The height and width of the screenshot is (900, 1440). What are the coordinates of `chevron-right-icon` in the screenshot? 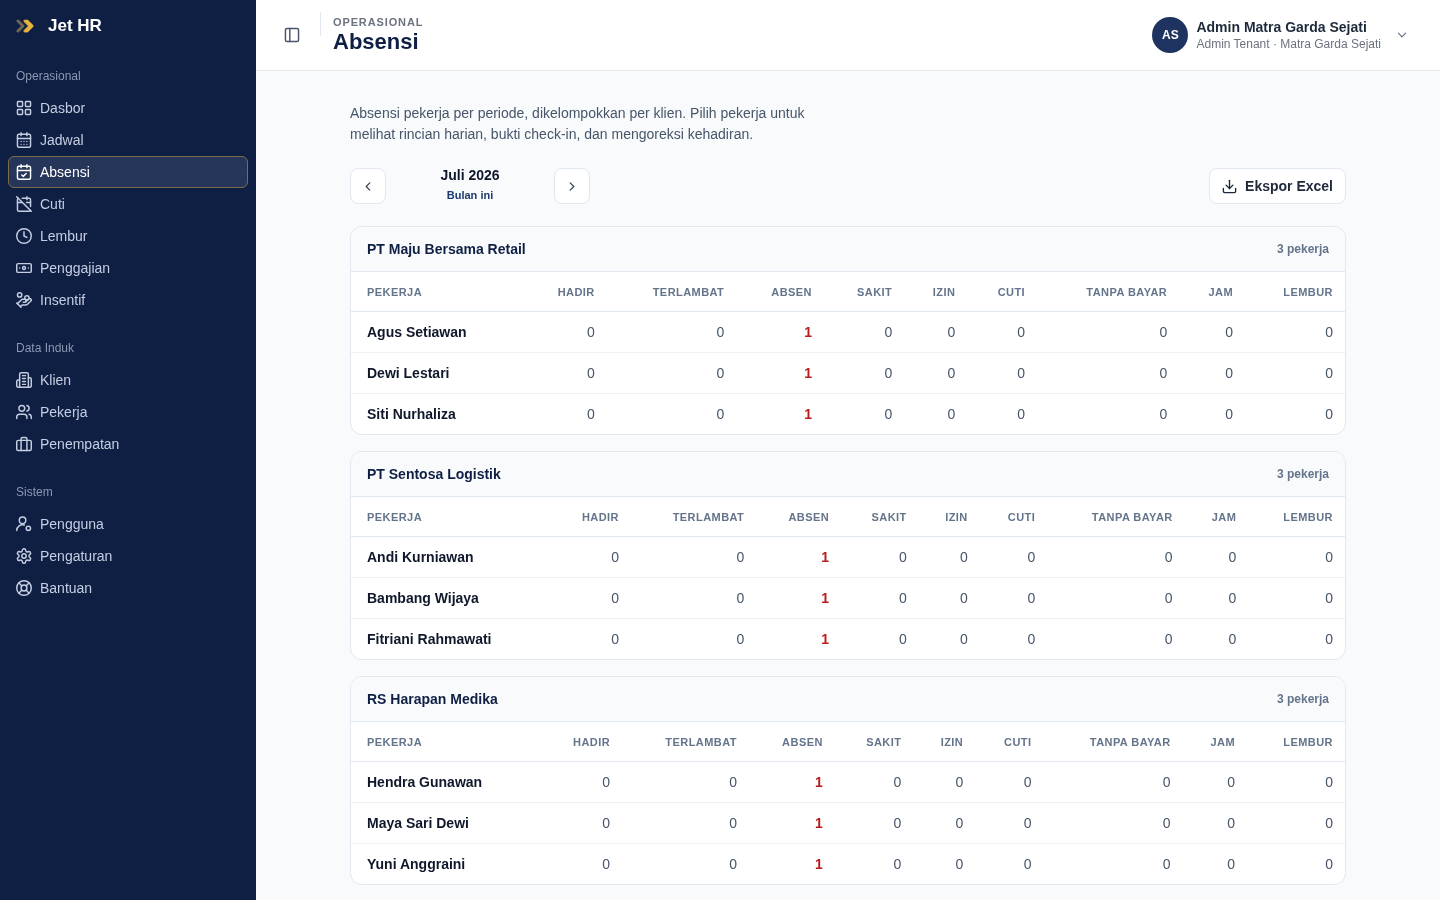 It's located at (572, 186).